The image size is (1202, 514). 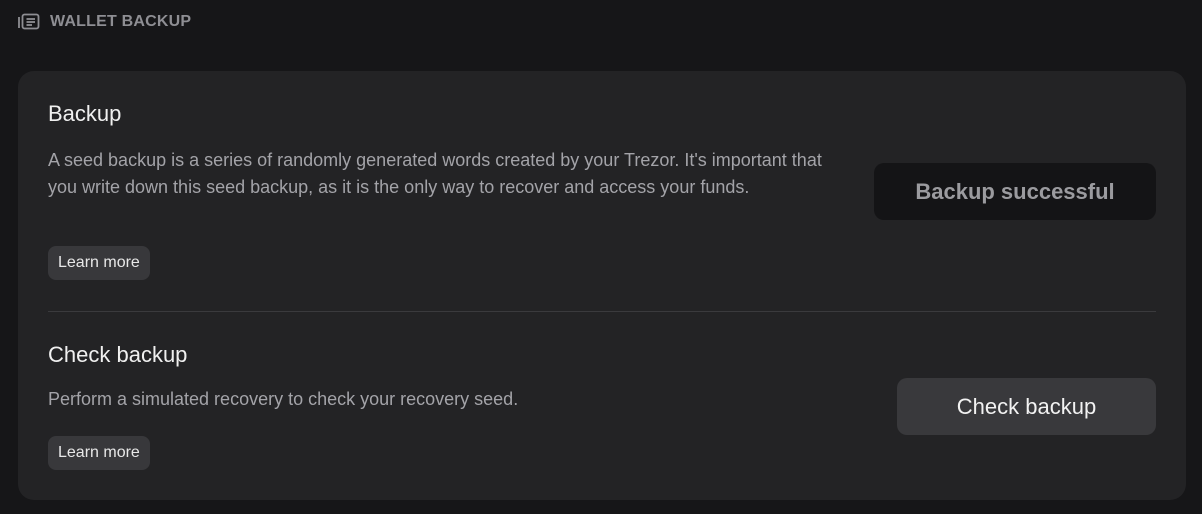 I want to click on divider, so click(x=602, y=311).